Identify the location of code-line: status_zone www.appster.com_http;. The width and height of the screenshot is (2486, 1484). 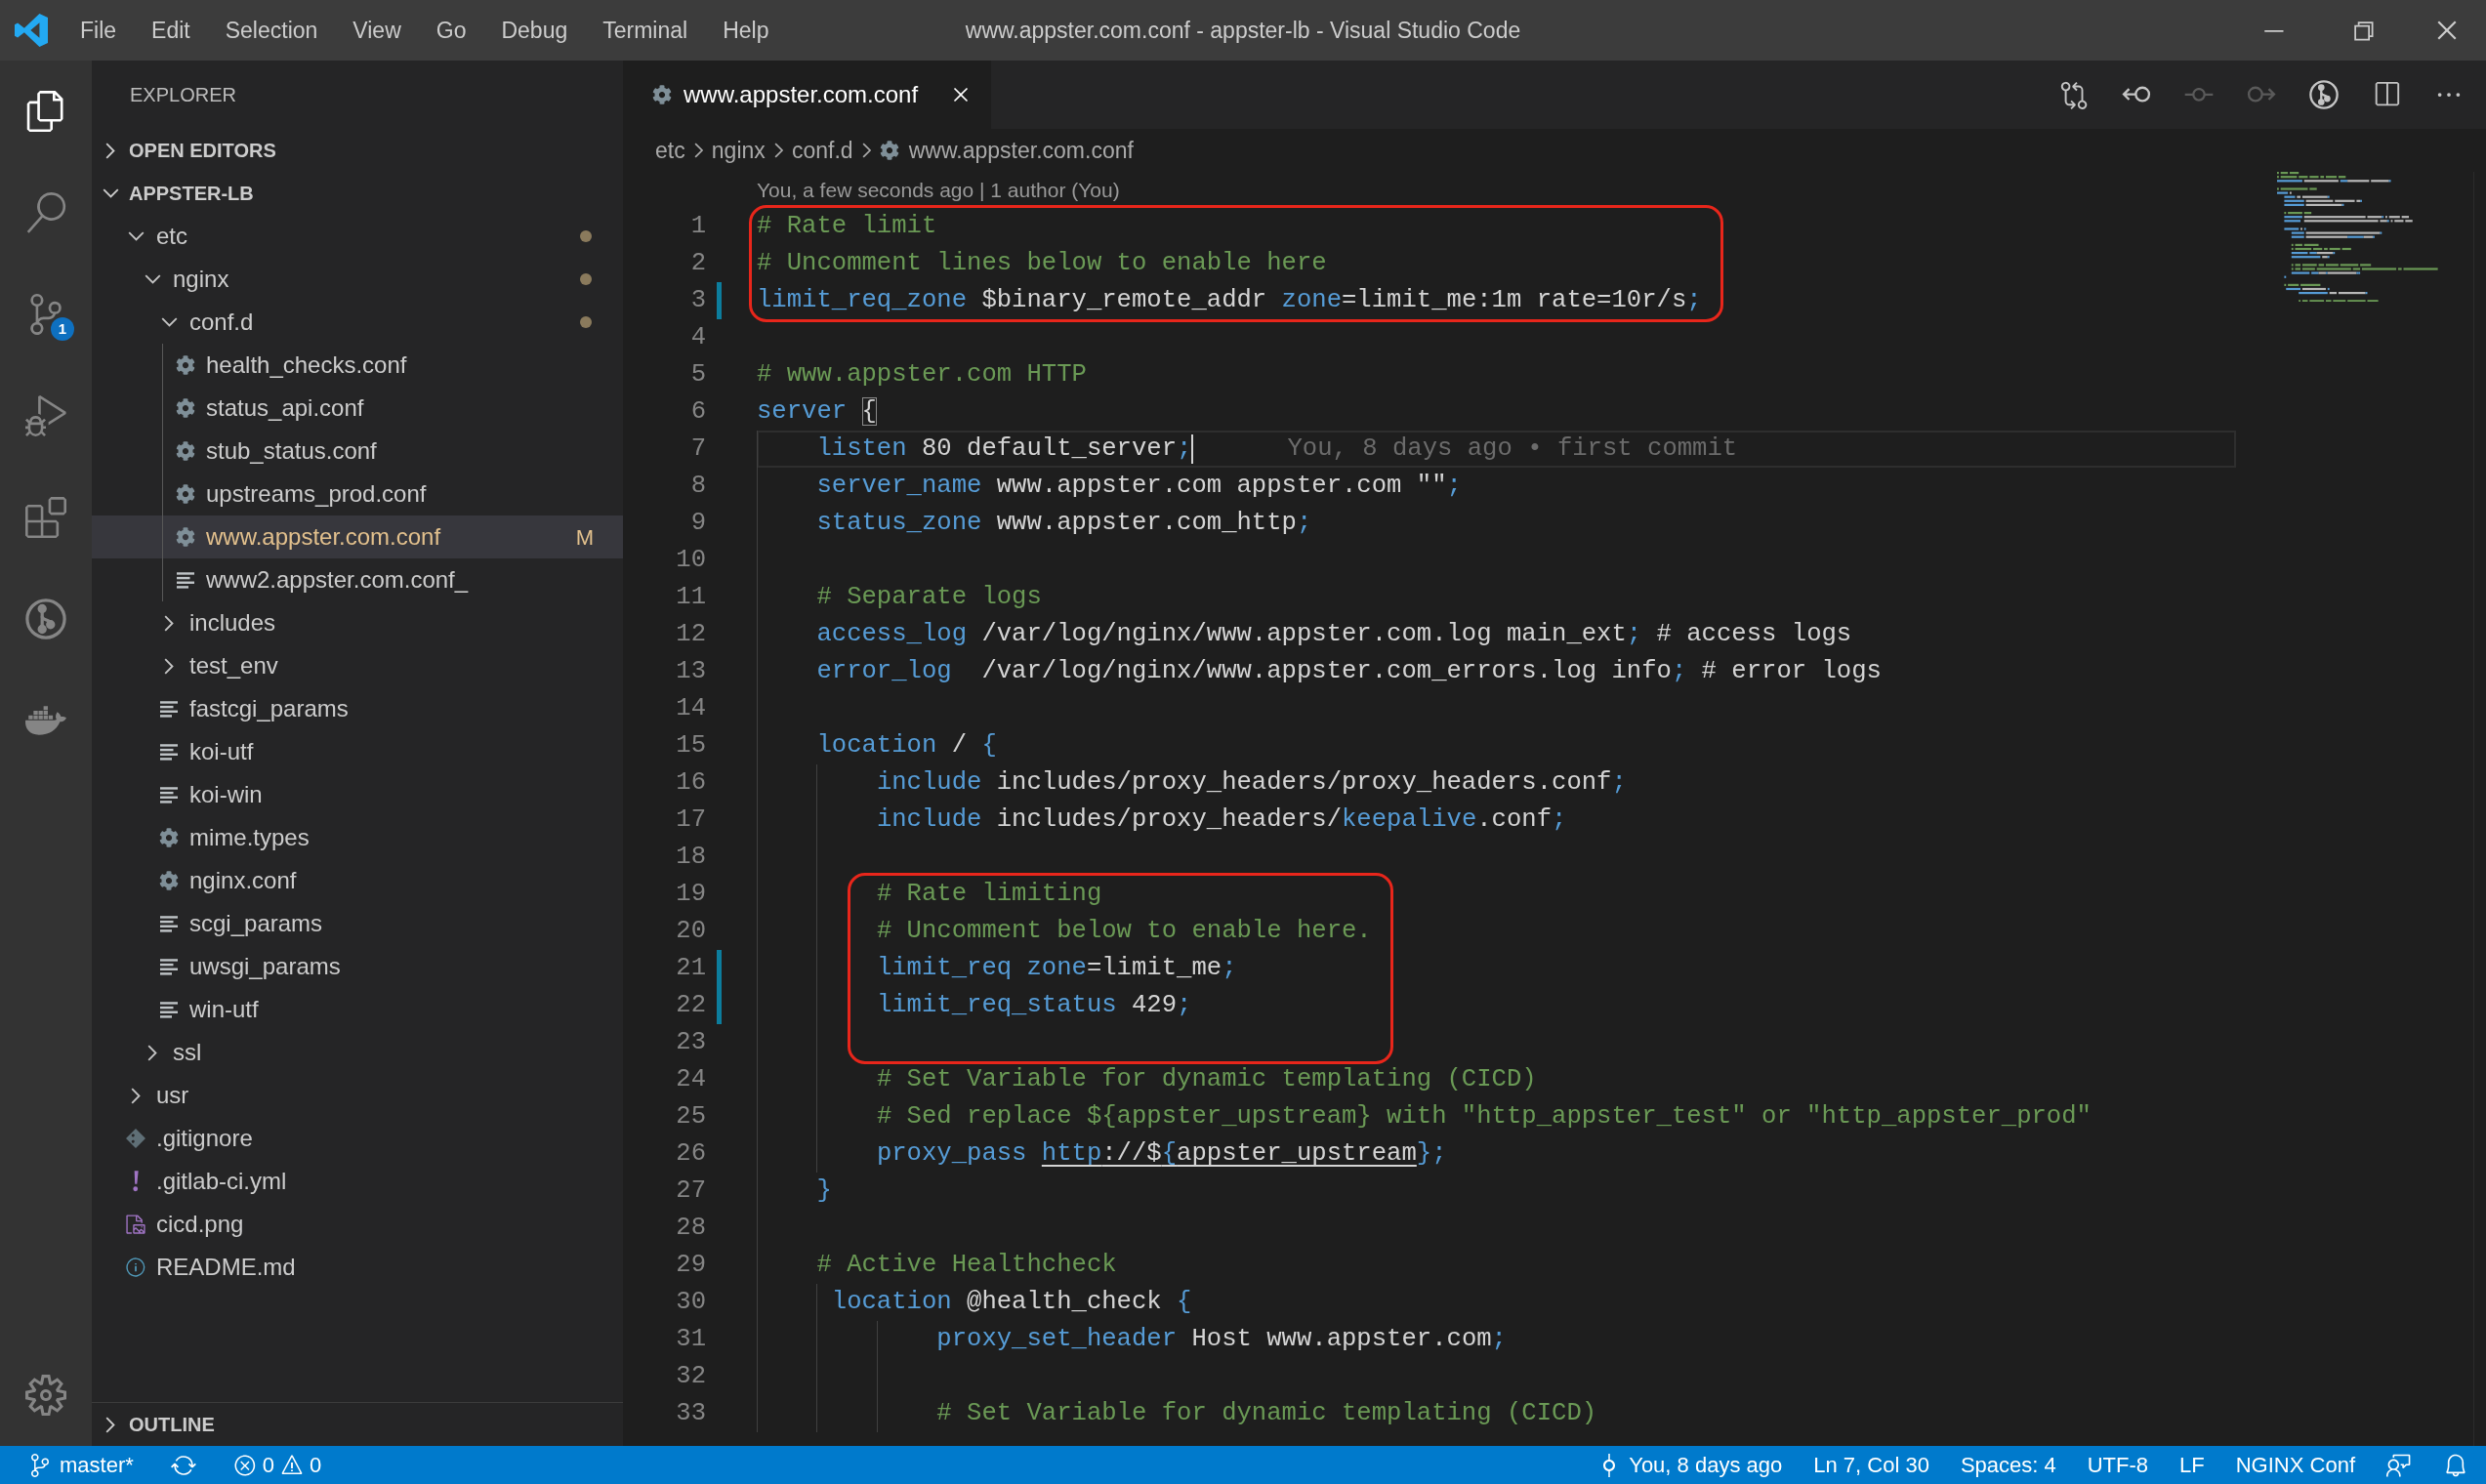
(1064, 523).